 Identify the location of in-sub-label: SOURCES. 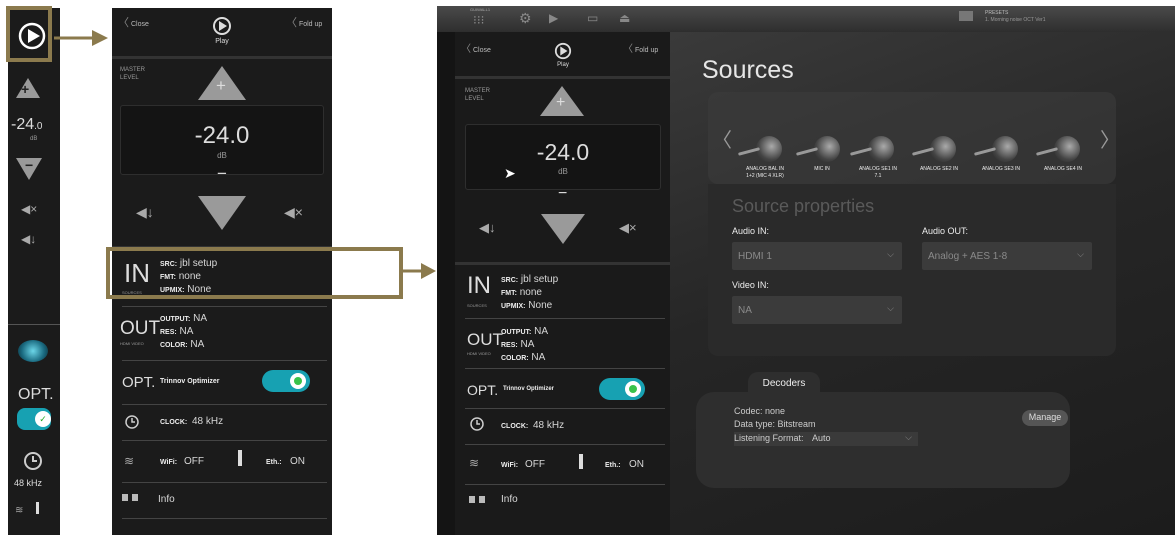
(477, 305).